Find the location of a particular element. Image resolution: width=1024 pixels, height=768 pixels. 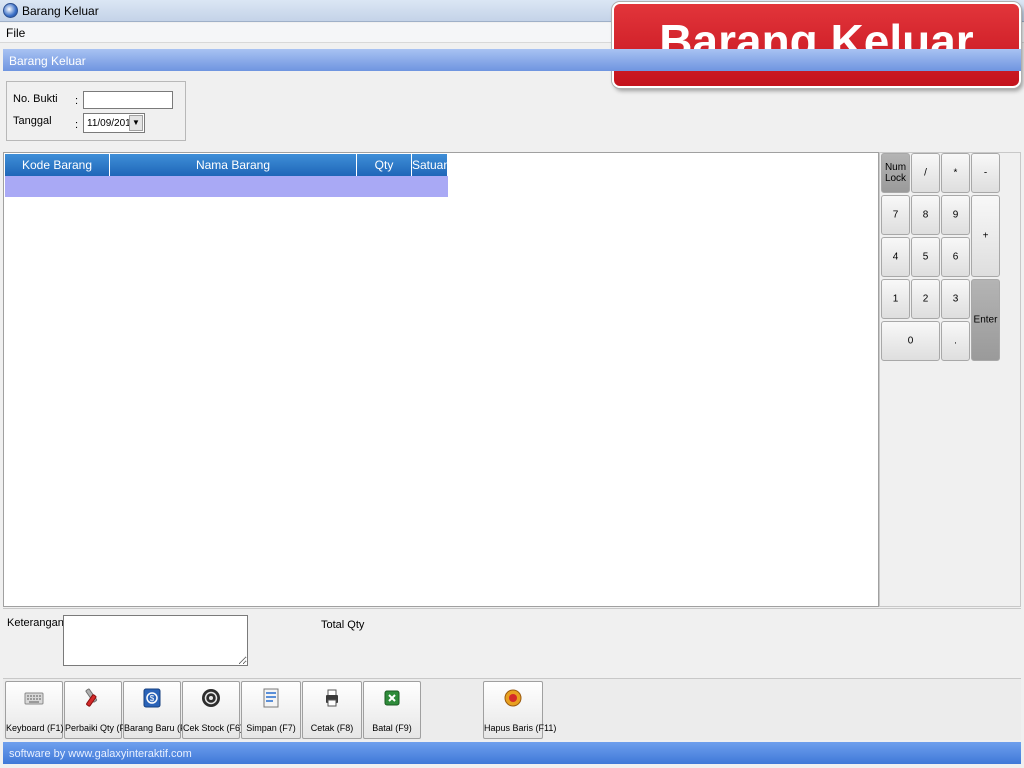

numpad-key-numlock: Num Lock is located at coordinates (895, 173).